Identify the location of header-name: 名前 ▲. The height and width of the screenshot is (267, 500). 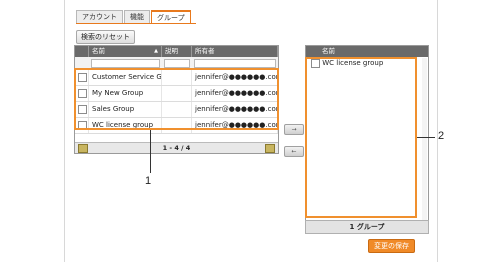
(125, 51).